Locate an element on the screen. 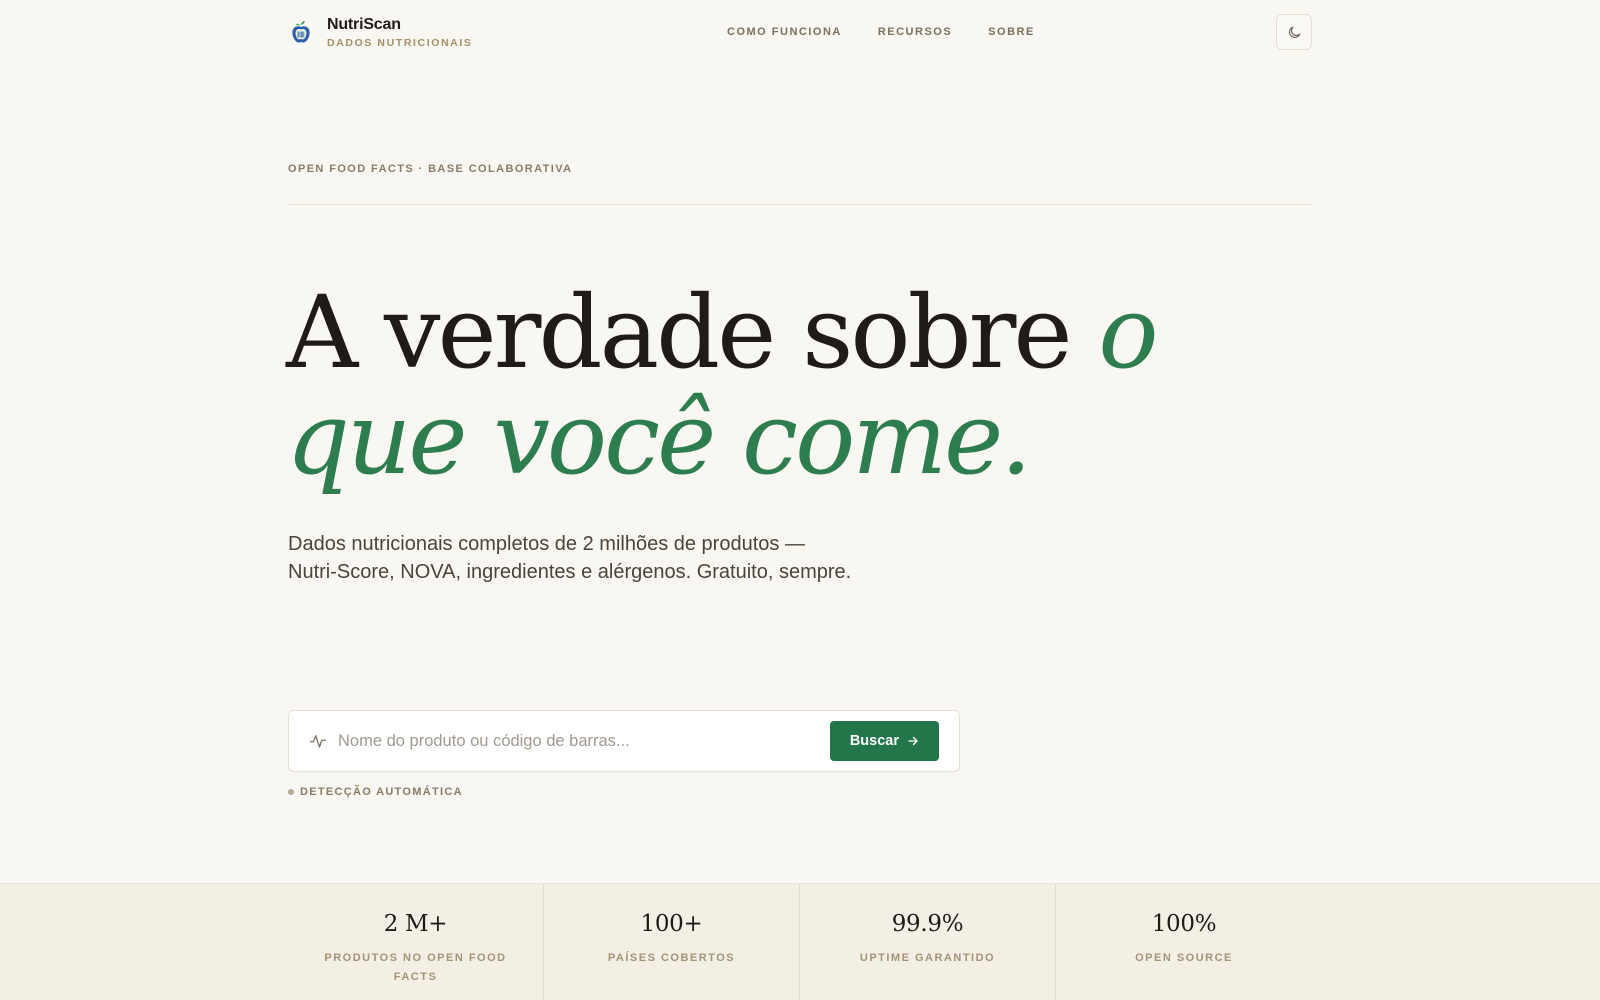 The image size is (1600, 1000). stat-countries: 100+ PAÍSES COBERTOS is located at coordinates (672, 942).